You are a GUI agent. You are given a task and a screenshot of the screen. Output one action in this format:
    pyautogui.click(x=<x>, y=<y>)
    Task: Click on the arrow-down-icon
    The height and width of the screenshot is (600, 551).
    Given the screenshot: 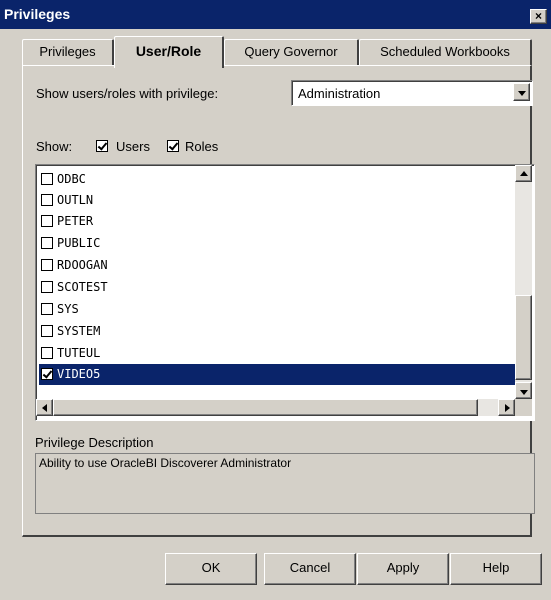 What is the action you would take?
    pyautogui.click(x=524, y=392)
    